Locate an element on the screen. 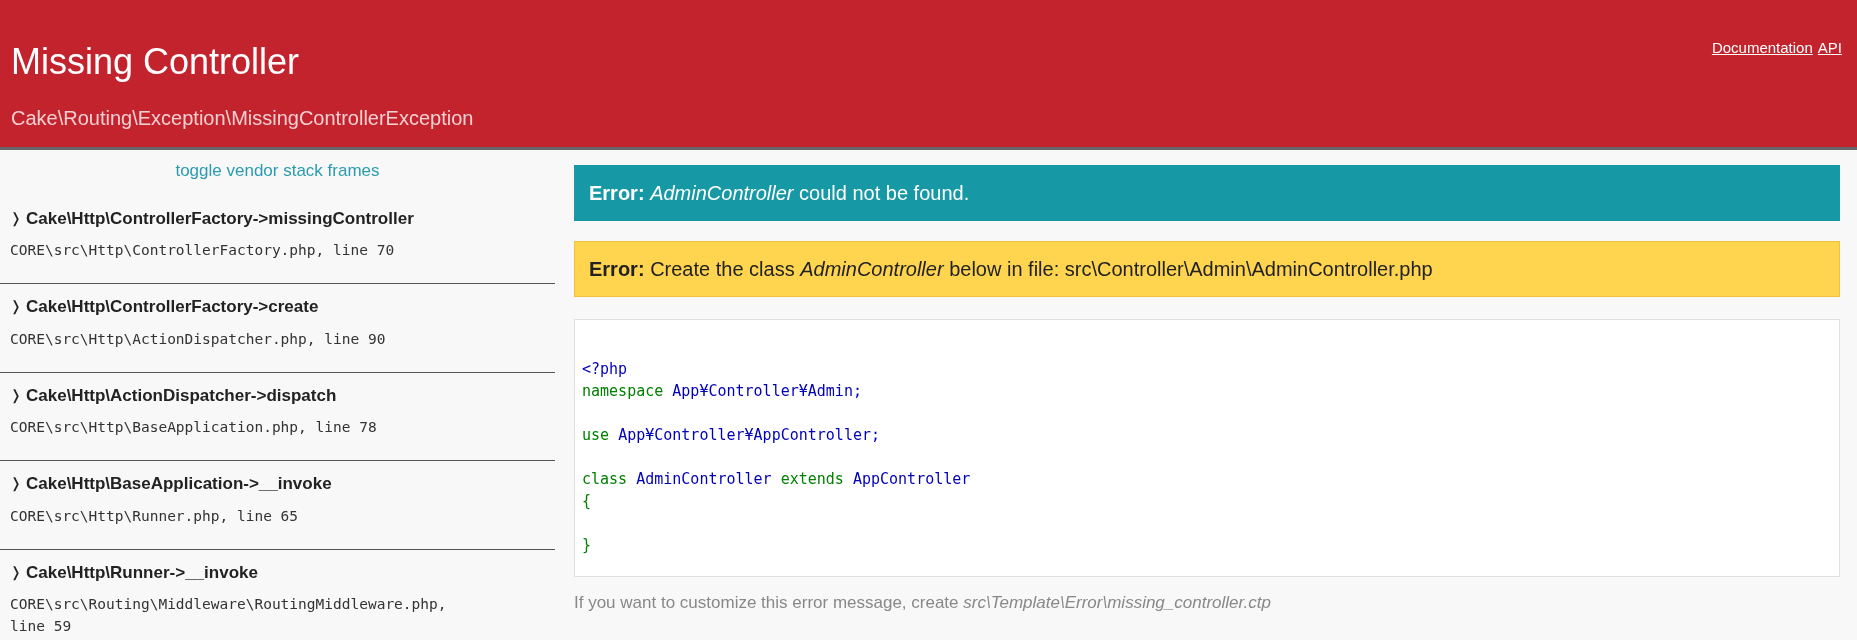  error-message: Error: Create the class AdminController below in file: src\Controller\Admin\AdminController.php is located at coordinates (1207, 269).